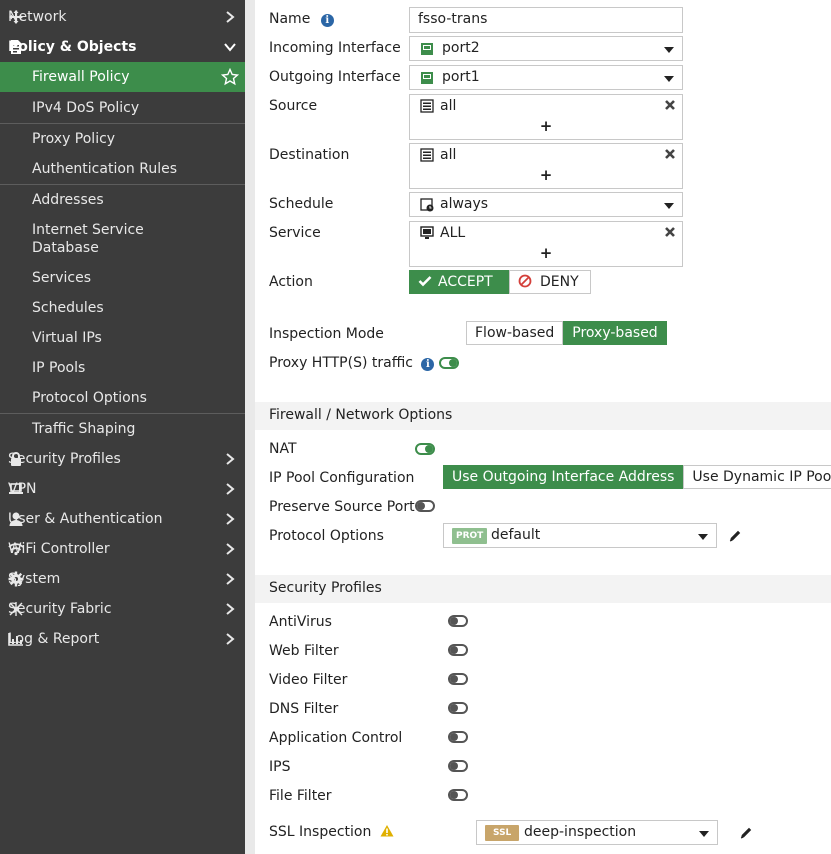 This screenshot has height=854, width=831. What do you see at coordinates (59, 549) in the screenshot?
I see `sidebar-item-label: WiFi Controller` at bounding box center [59, 549].